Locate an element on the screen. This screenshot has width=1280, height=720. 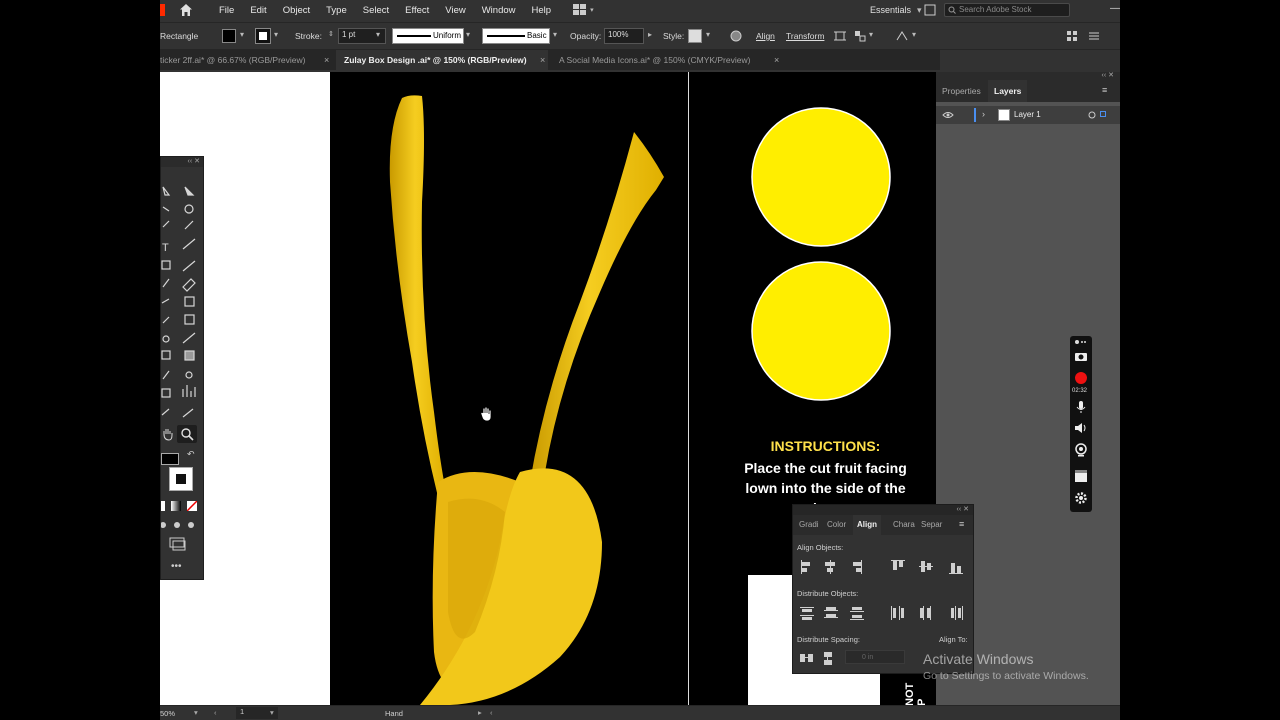
previous-artboard-icon: ‹ is located at coordinates (215, 712).